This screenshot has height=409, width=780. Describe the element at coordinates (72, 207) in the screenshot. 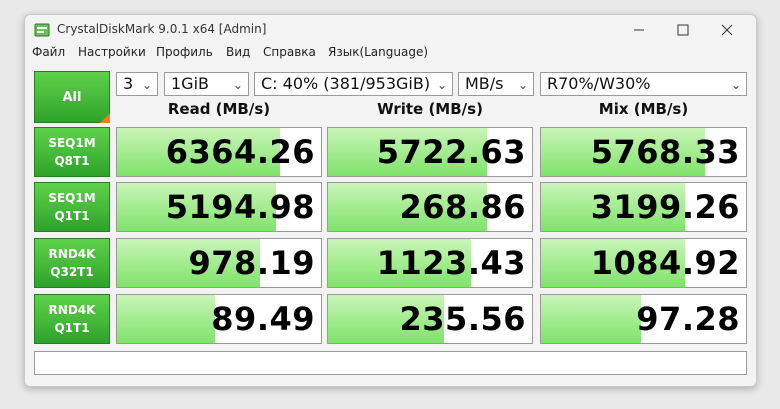

I see `test-button-seq1m-q1t1: SEQ1M Q1T1` at that location.